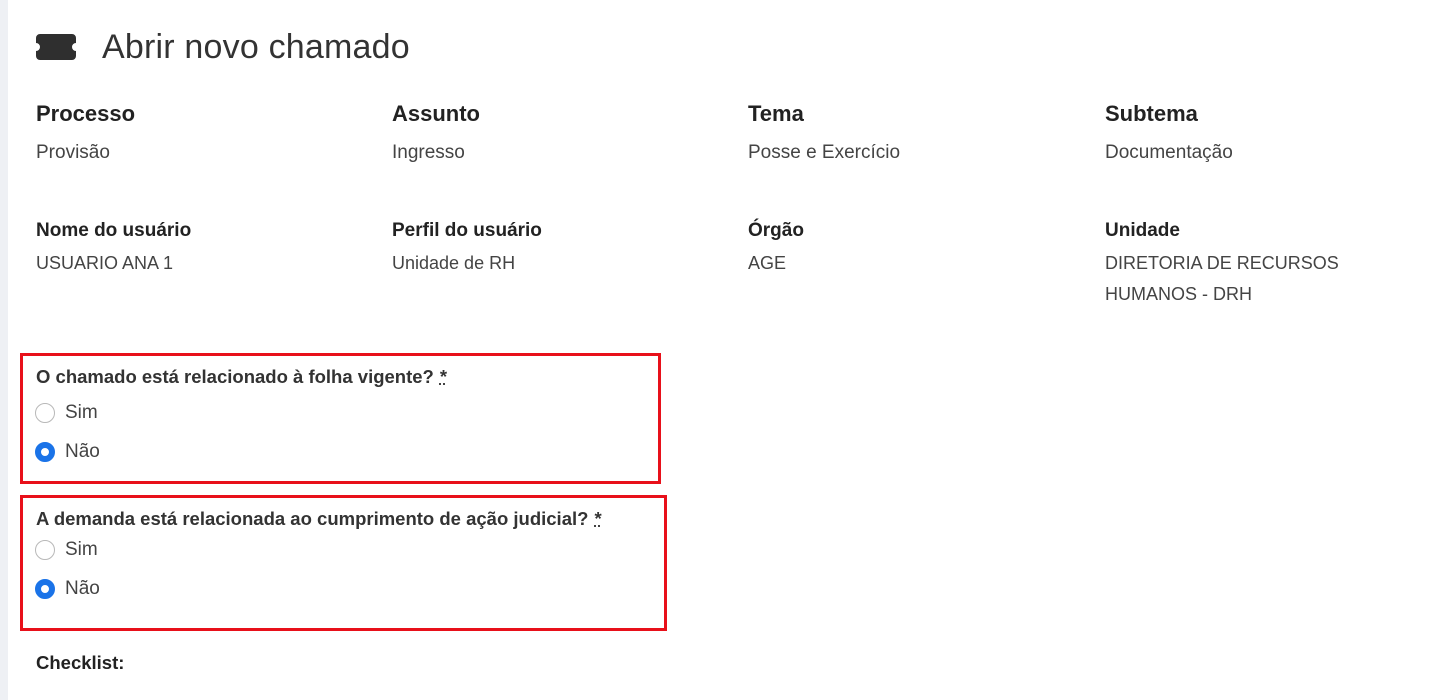 The height and width of the screenshot is (700, 1433). Describe the element at coordinates (552, 249) in the screenshot. I see `field-perfil-usuario: Perfil do usuário Unidade de RH` at that location.